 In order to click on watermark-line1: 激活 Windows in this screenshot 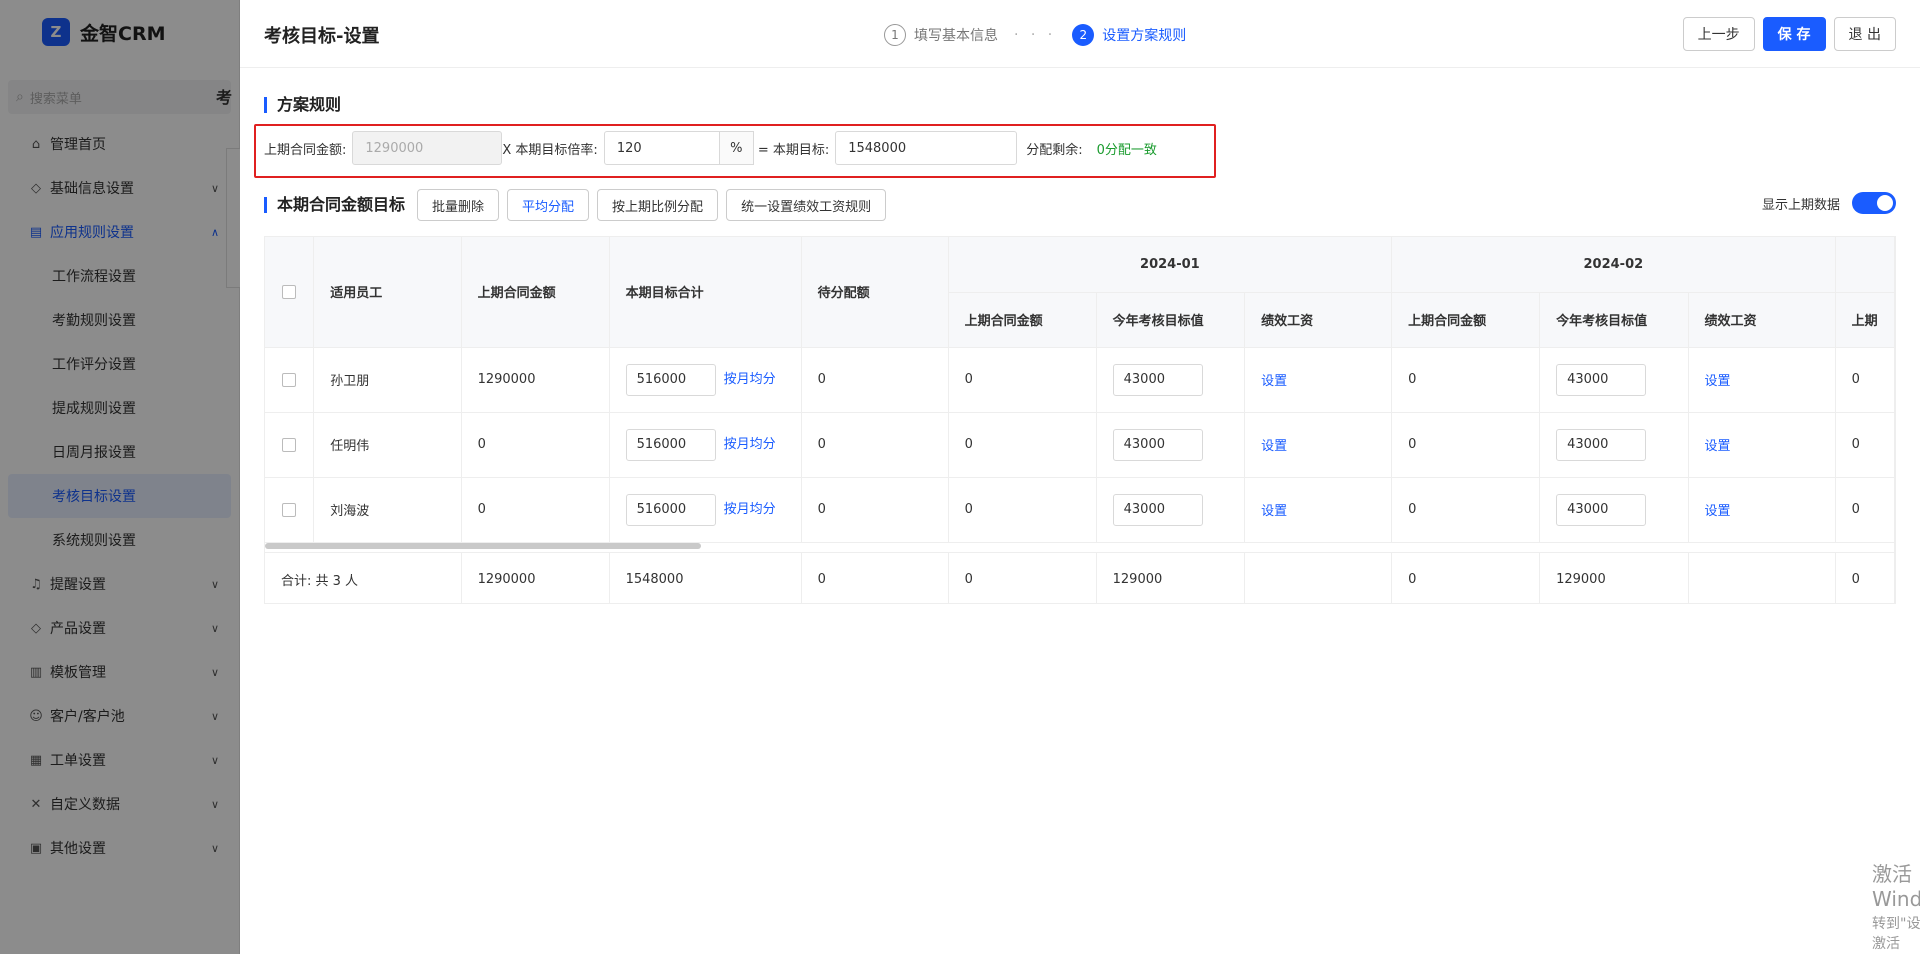, I will do `click(1896, 886)`.